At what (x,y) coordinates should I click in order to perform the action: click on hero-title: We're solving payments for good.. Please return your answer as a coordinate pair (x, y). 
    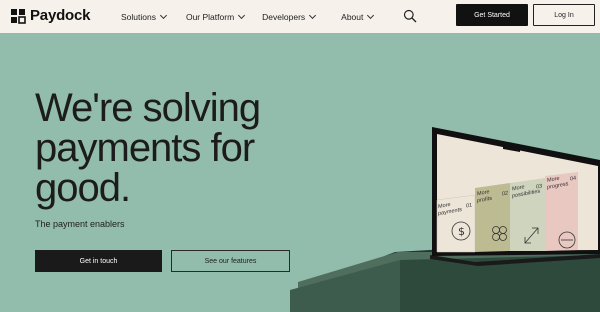
    Looking at the image, I should click on (148, 148).